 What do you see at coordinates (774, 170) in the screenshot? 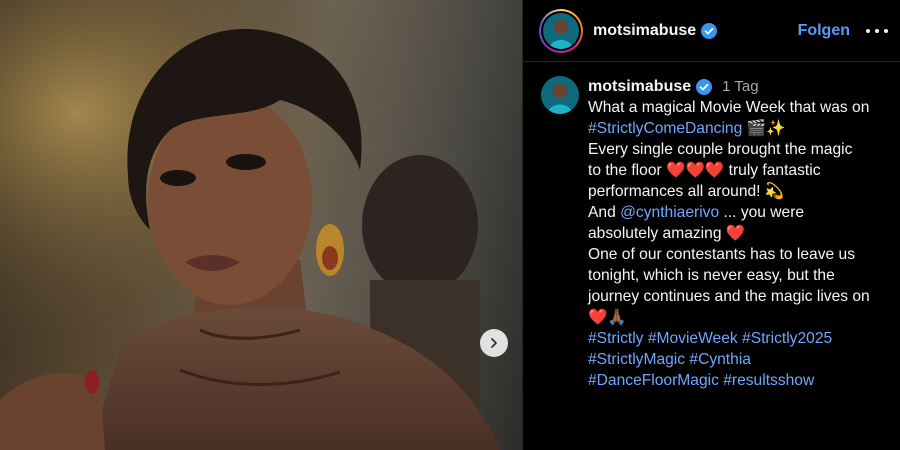
I see `caption-line: truly fantastic` at bounding box center [774, 170].